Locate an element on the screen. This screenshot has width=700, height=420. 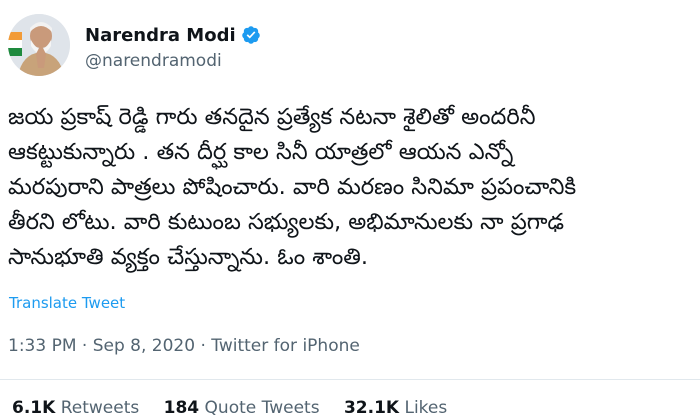
quote-tweets-count: 184 is located at coordinates (181, 408).